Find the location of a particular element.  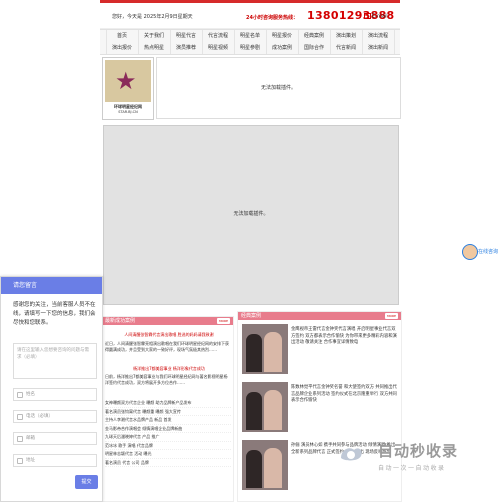

top-banner-plugin: 无法加载插件。 is located at coordinates (278, 88).